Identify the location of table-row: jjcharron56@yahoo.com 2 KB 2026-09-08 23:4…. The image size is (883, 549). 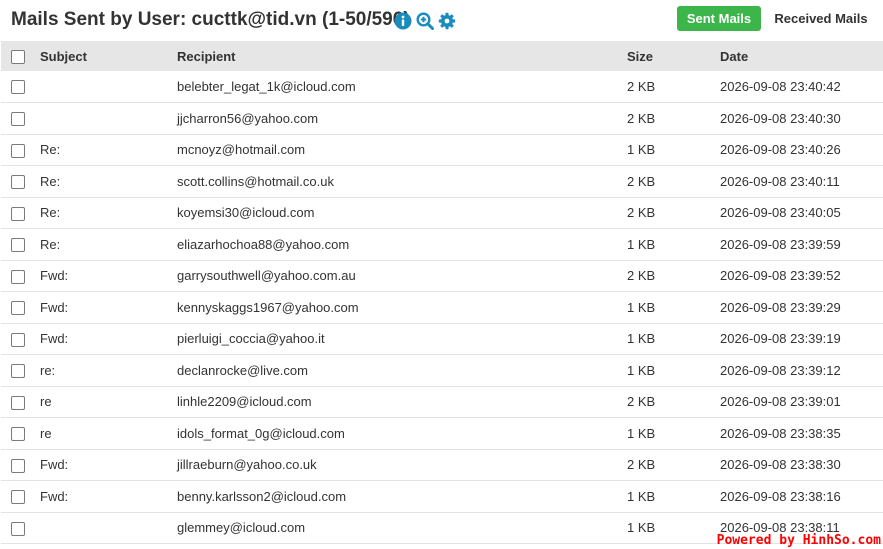
(442, 119).